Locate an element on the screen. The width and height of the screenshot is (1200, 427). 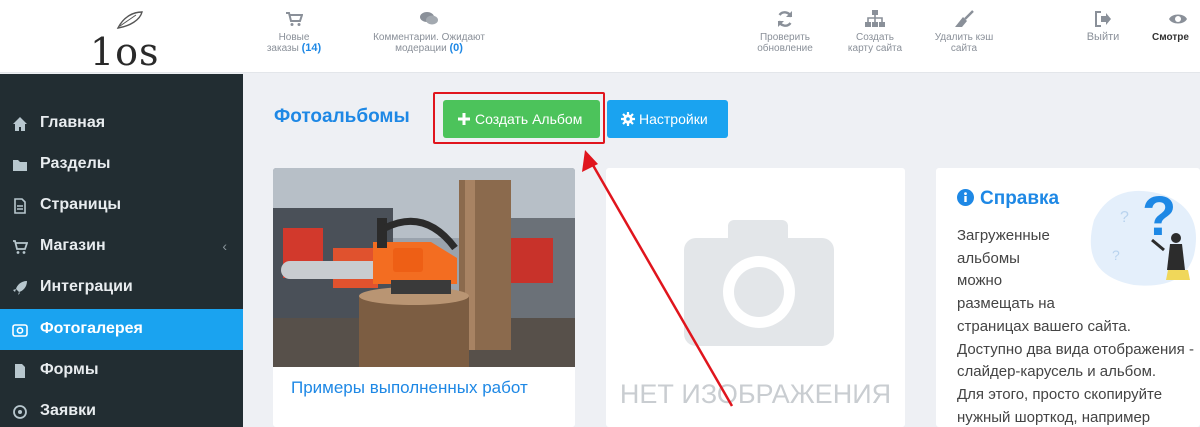
info-icon is located at coordinates (965, 197).